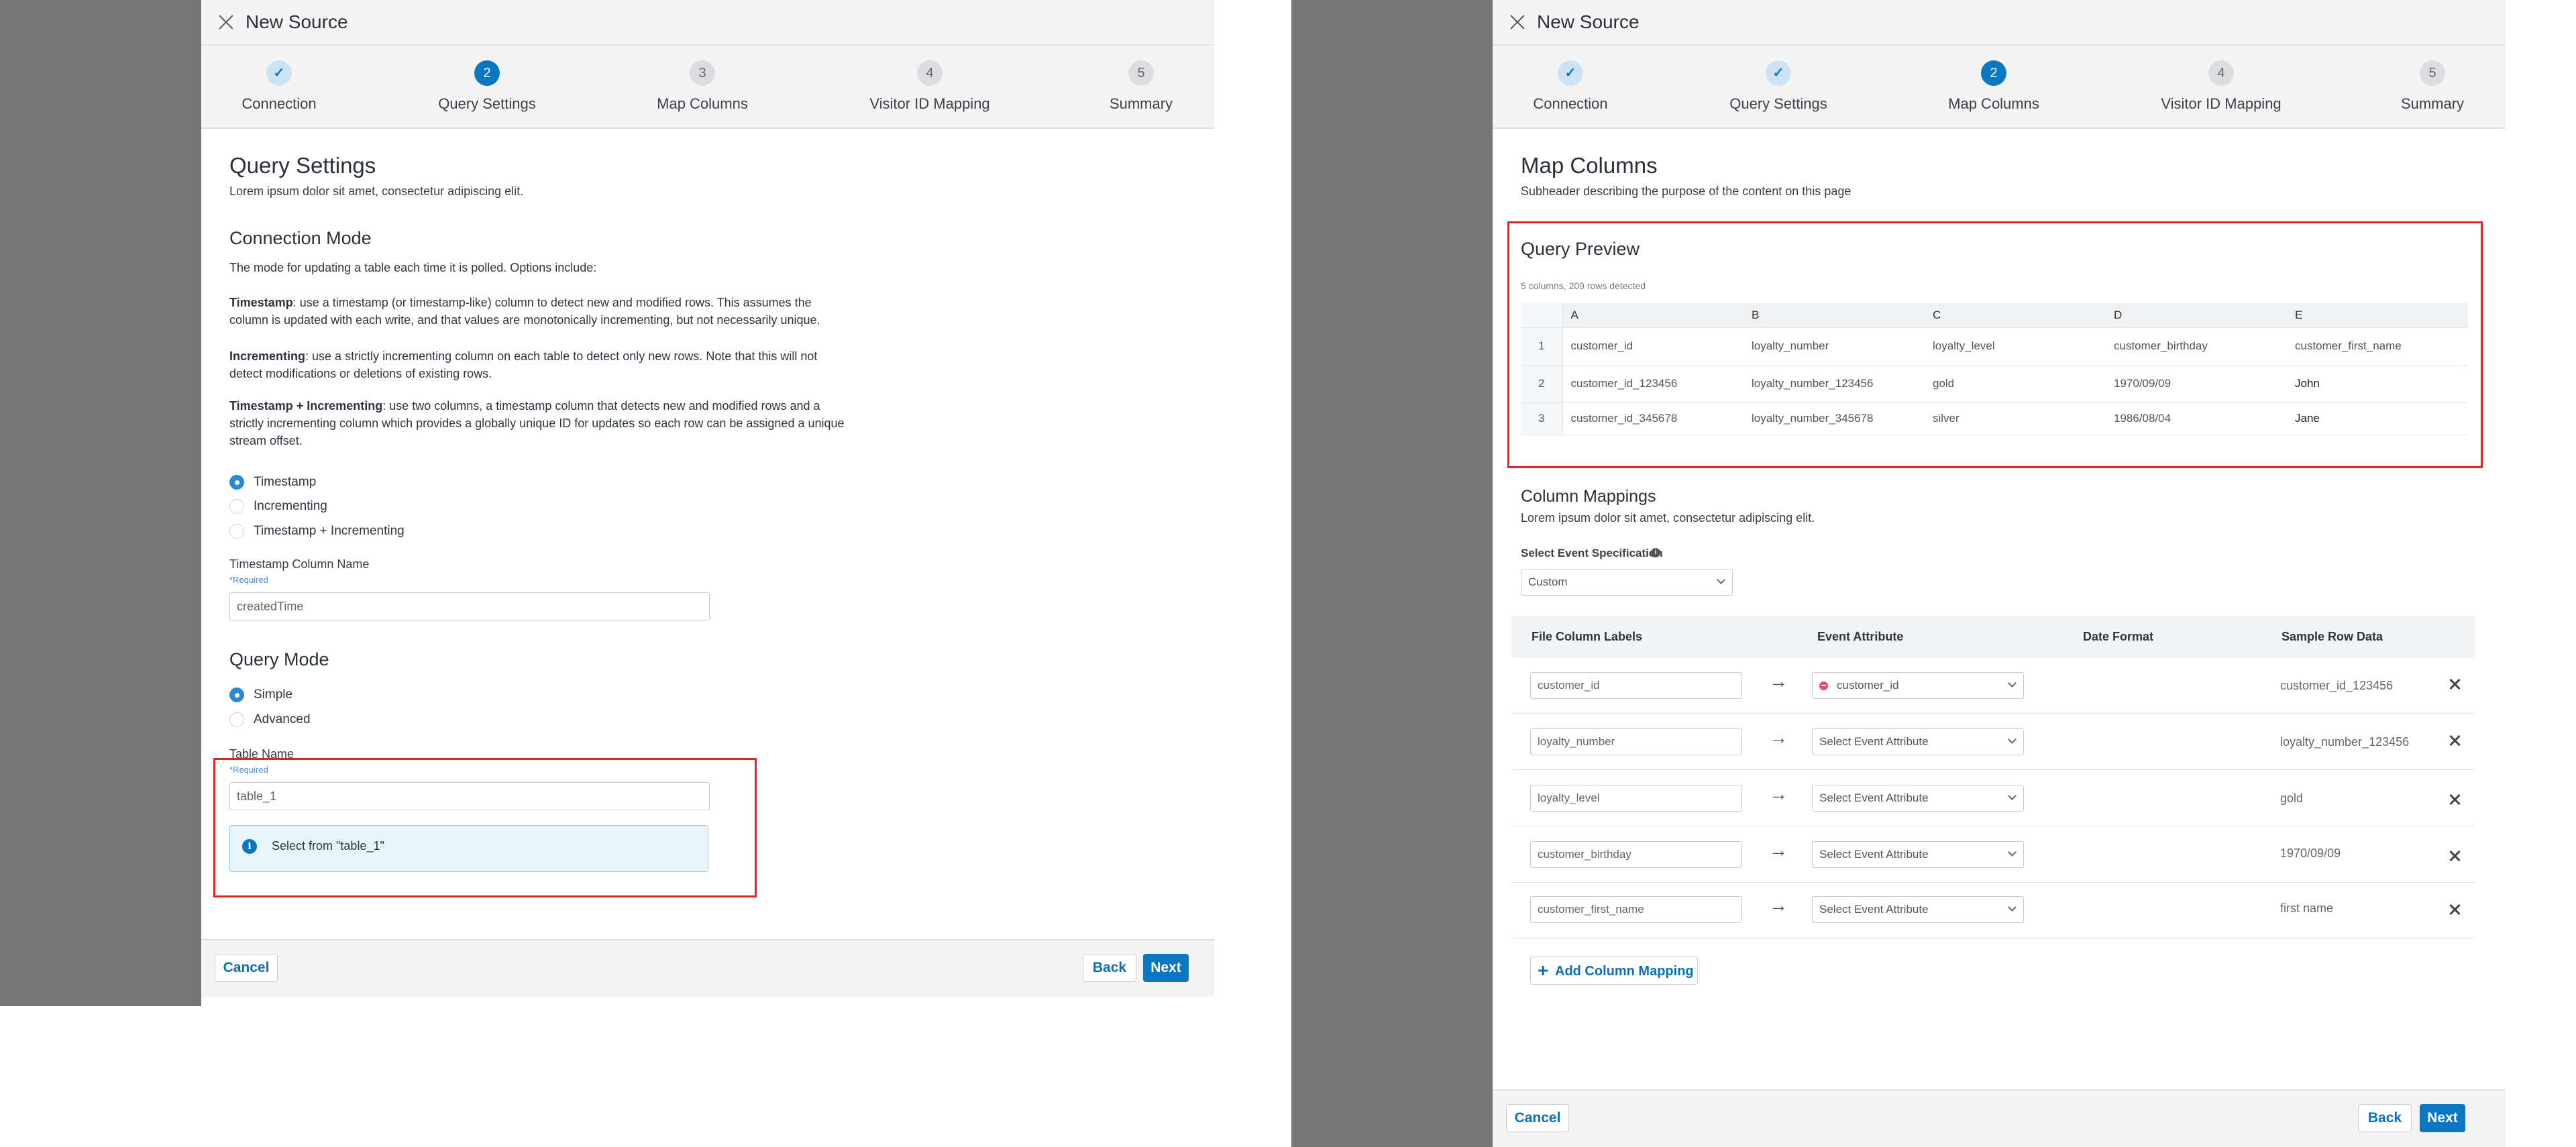 The width and height of the screenshot is (2576, 1147). Describe the element at coordinates (2292, 798) in the screenshot. I see `sample-data: gold` at that location.